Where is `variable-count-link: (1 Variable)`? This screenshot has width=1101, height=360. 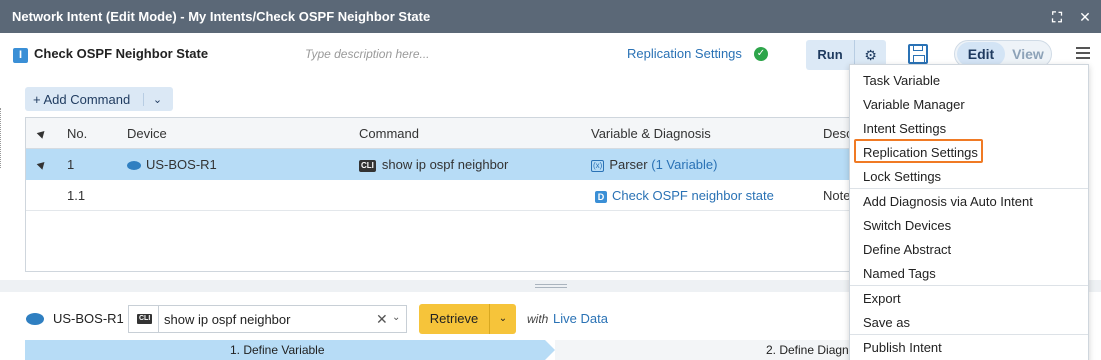 variable-count-link: (1 Variable) is located at coordinates (684, 164).